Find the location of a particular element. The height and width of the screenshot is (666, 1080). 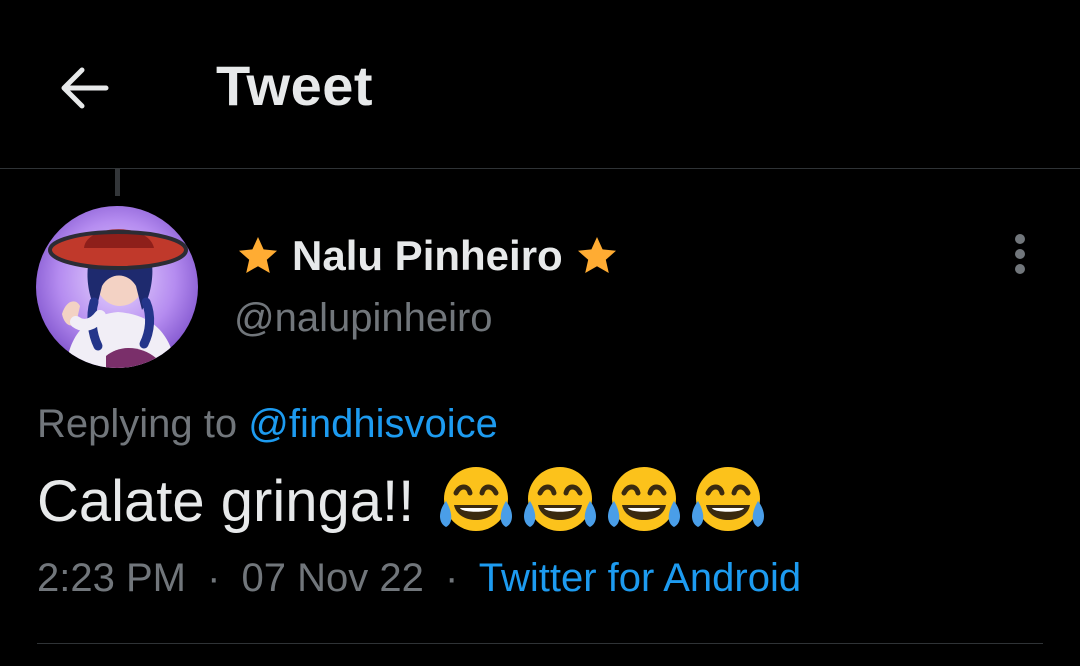

tweet-body: Calate gringa!! is located at coordinates (402, 501).